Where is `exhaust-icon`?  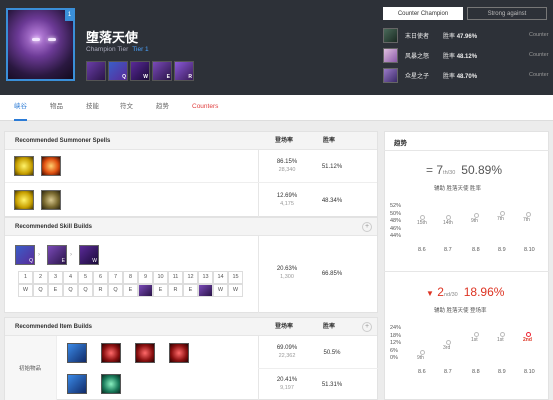
exhaust-icon is located at coordinates (51, 200).